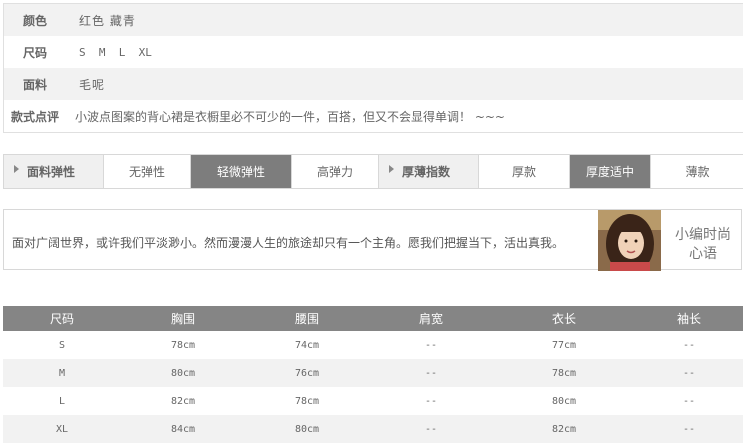 This screenshot has width=743, height=445. I want to click on attr-value: S M L XL, so click(115, 52).